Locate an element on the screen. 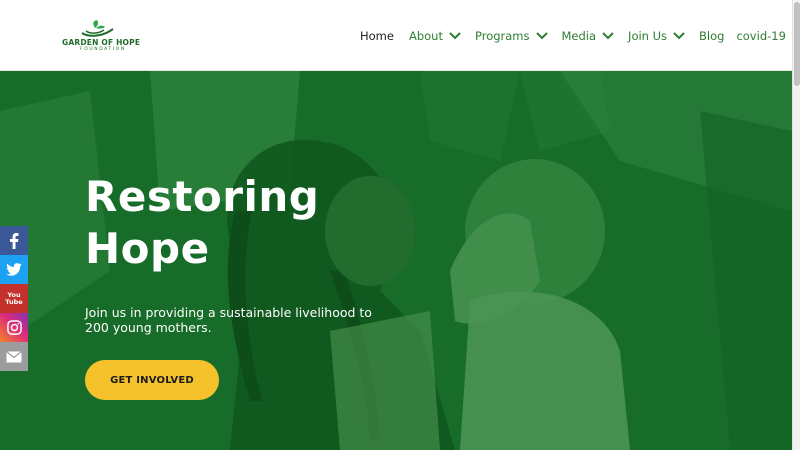 This screenshot has height=450, width=800. email-icon is located at coordinates (14, 356).